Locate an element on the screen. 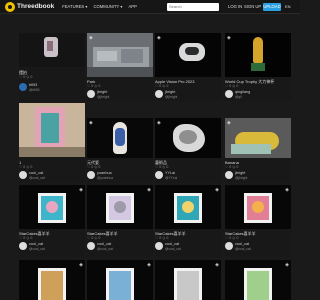 This screenshot has width=320, height=300. model-card: ◈ Banana ♡ 0 ◎ 0 jbright @jbright is located at coordinates (258, 150).